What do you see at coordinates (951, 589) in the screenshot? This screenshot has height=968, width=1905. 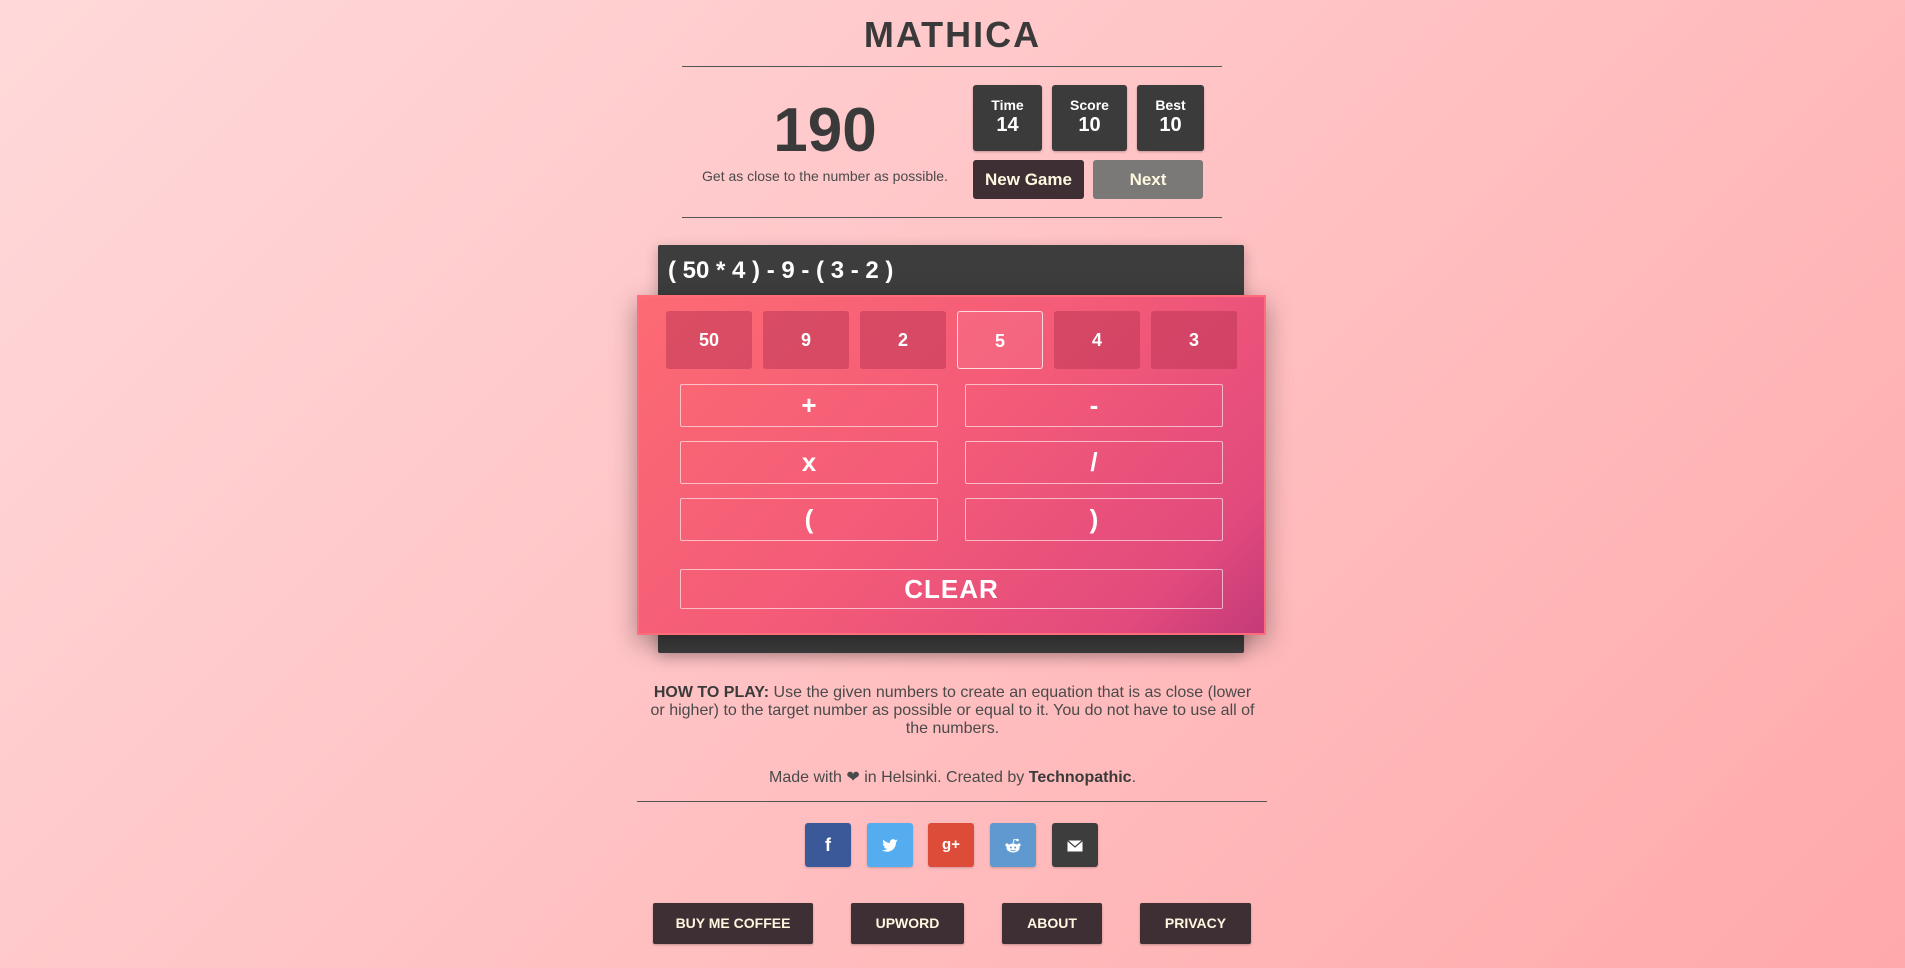 I see `clear-button: CLEAR` at bounding box center [951, 589].